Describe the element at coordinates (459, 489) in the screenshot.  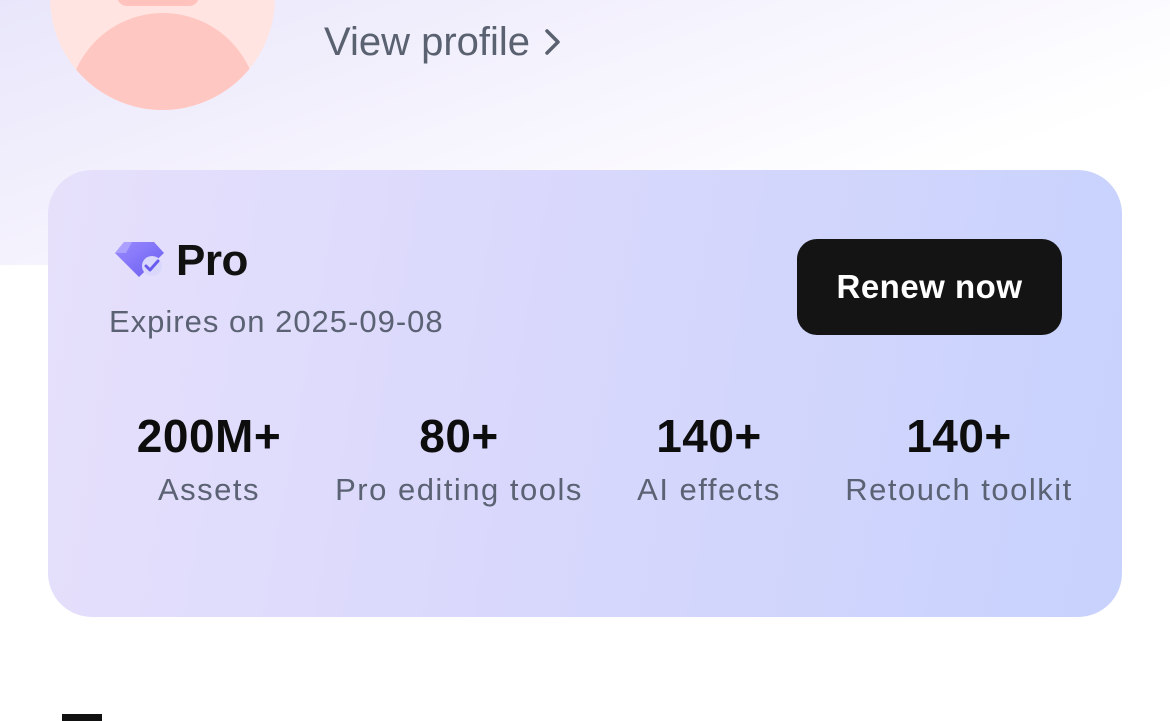
I see `stat-label: Pro editing tools` at that location.